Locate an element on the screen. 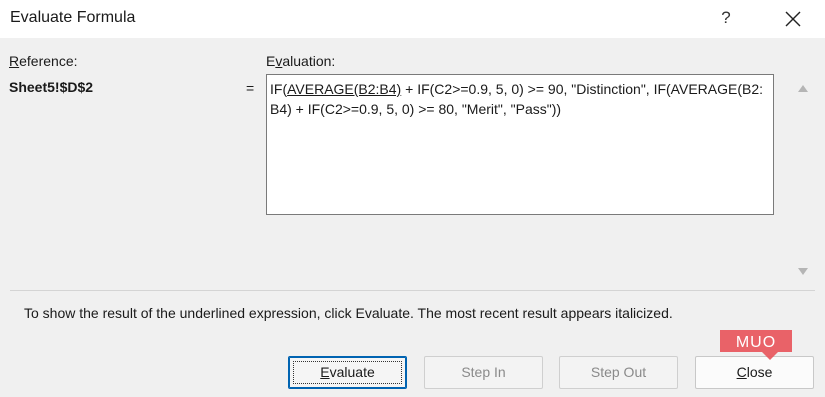  svg-text: MUO is located at coordinates (756, 342).